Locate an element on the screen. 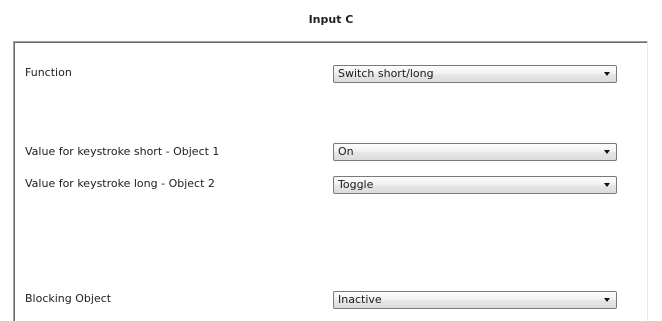  keystroke-long-label: Value for keystroke long - Object 2 is located at coordinates (120, 183).